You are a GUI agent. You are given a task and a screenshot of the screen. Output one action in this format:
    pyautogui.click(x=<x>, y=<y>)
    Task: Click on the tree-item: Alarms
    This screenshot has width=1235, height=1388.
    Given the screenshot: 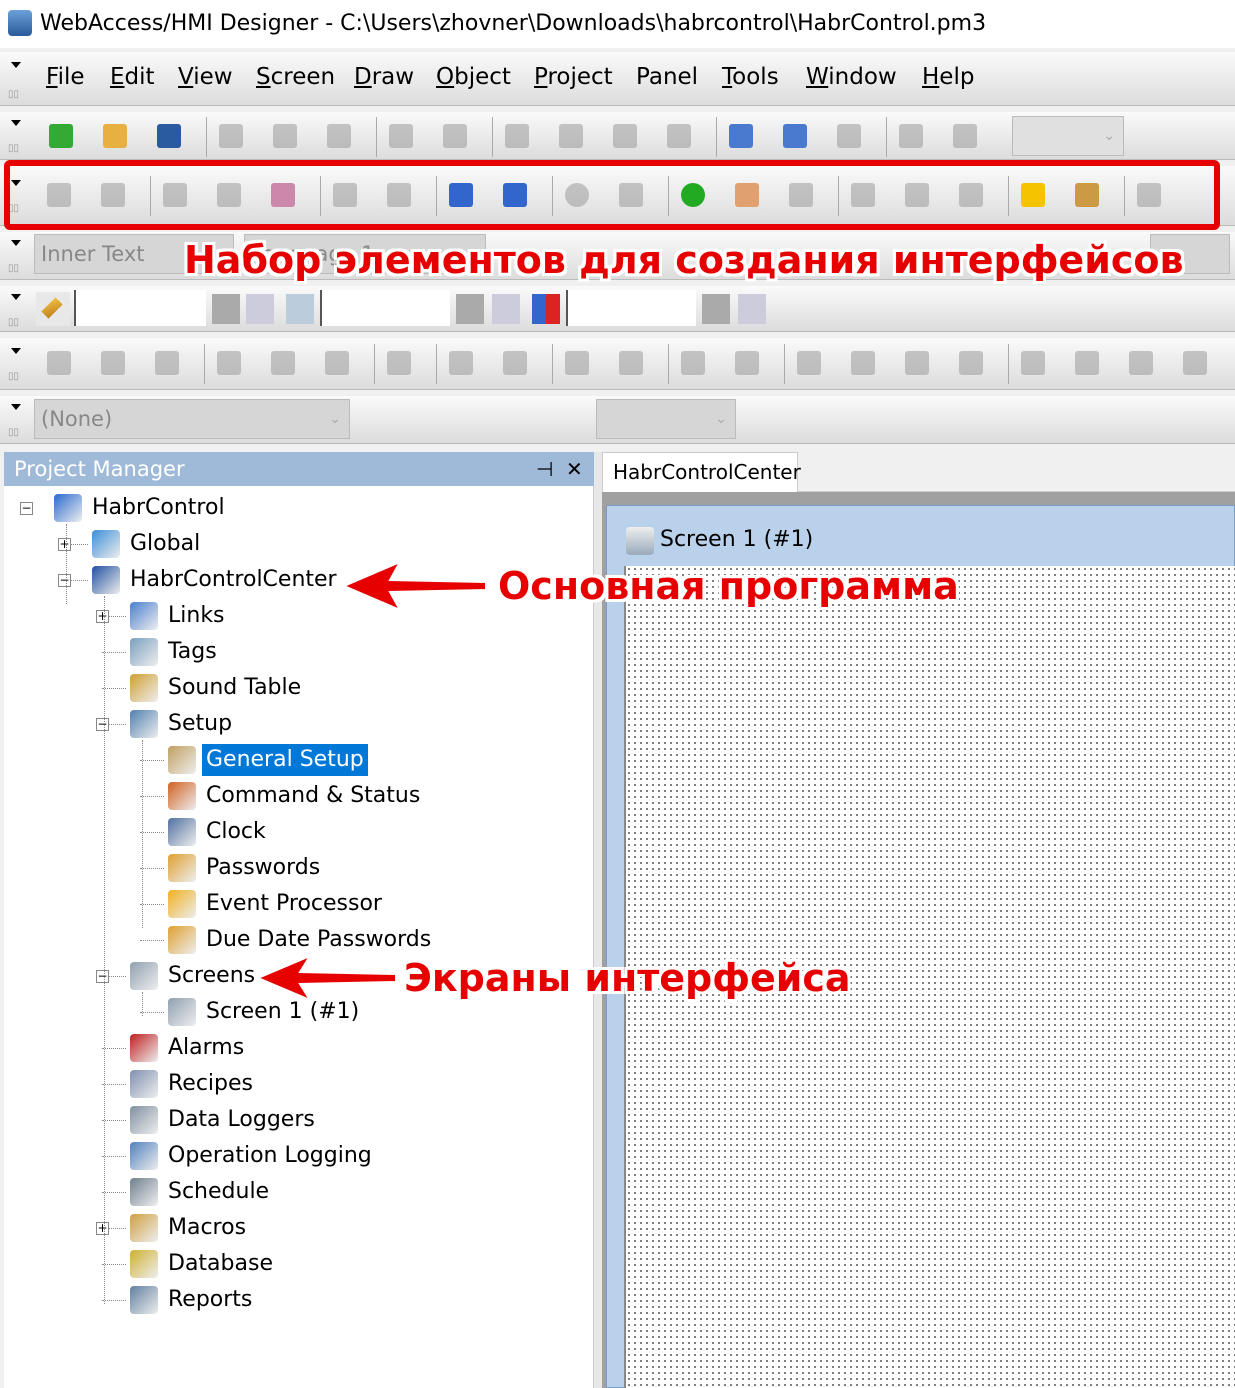 What is the action you would take?
    pyautogui.click(x=206, y=1048)
    